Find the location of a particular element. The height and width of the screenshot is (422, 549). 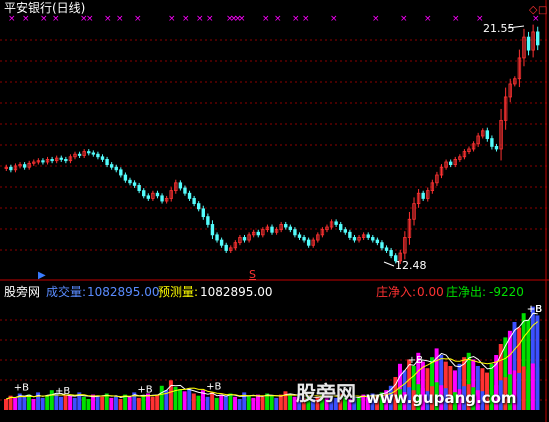

inflow-value: 0.00 is located at coordinates (430, 292).